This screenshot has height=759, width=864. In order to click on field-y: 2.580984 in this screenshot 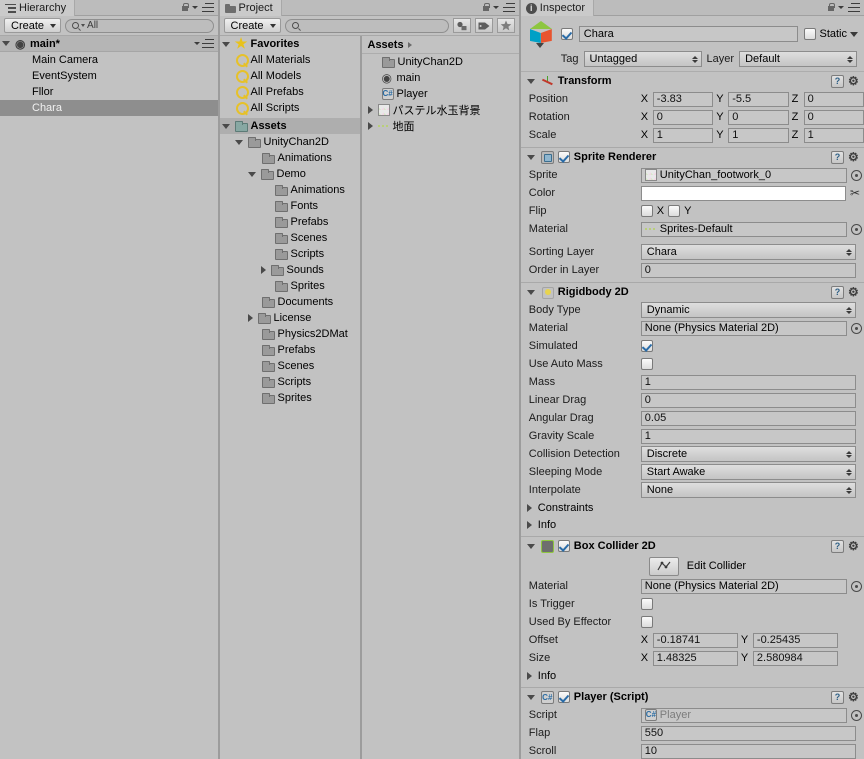, I will do `click(795, 658)`.